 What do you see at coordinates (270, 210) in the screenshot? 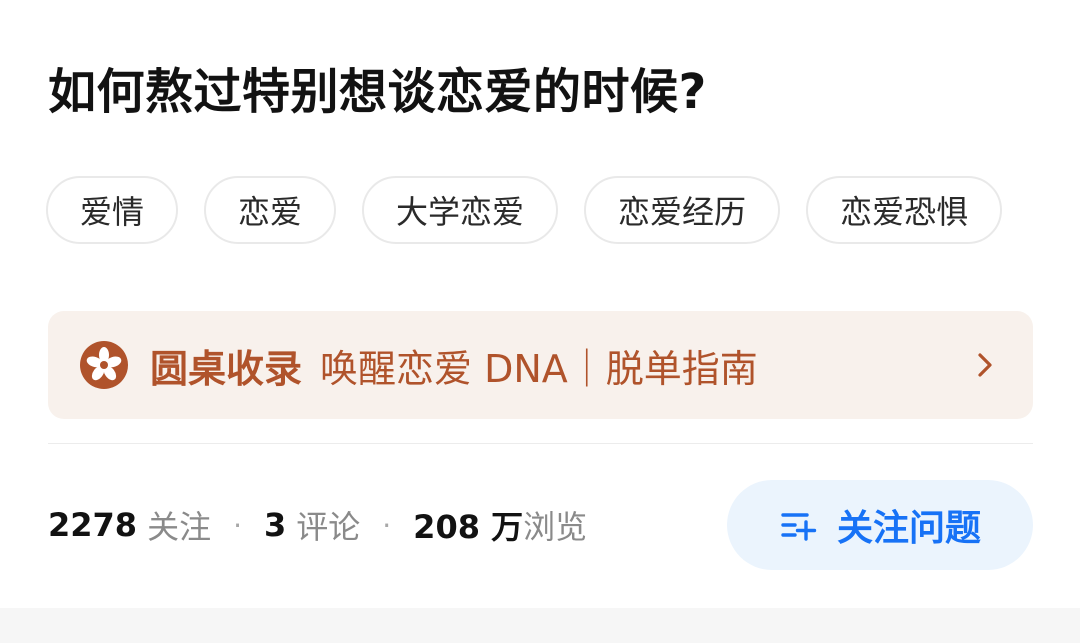
I see `topic-tag: 恋爱` at bounding box center [270, 210].